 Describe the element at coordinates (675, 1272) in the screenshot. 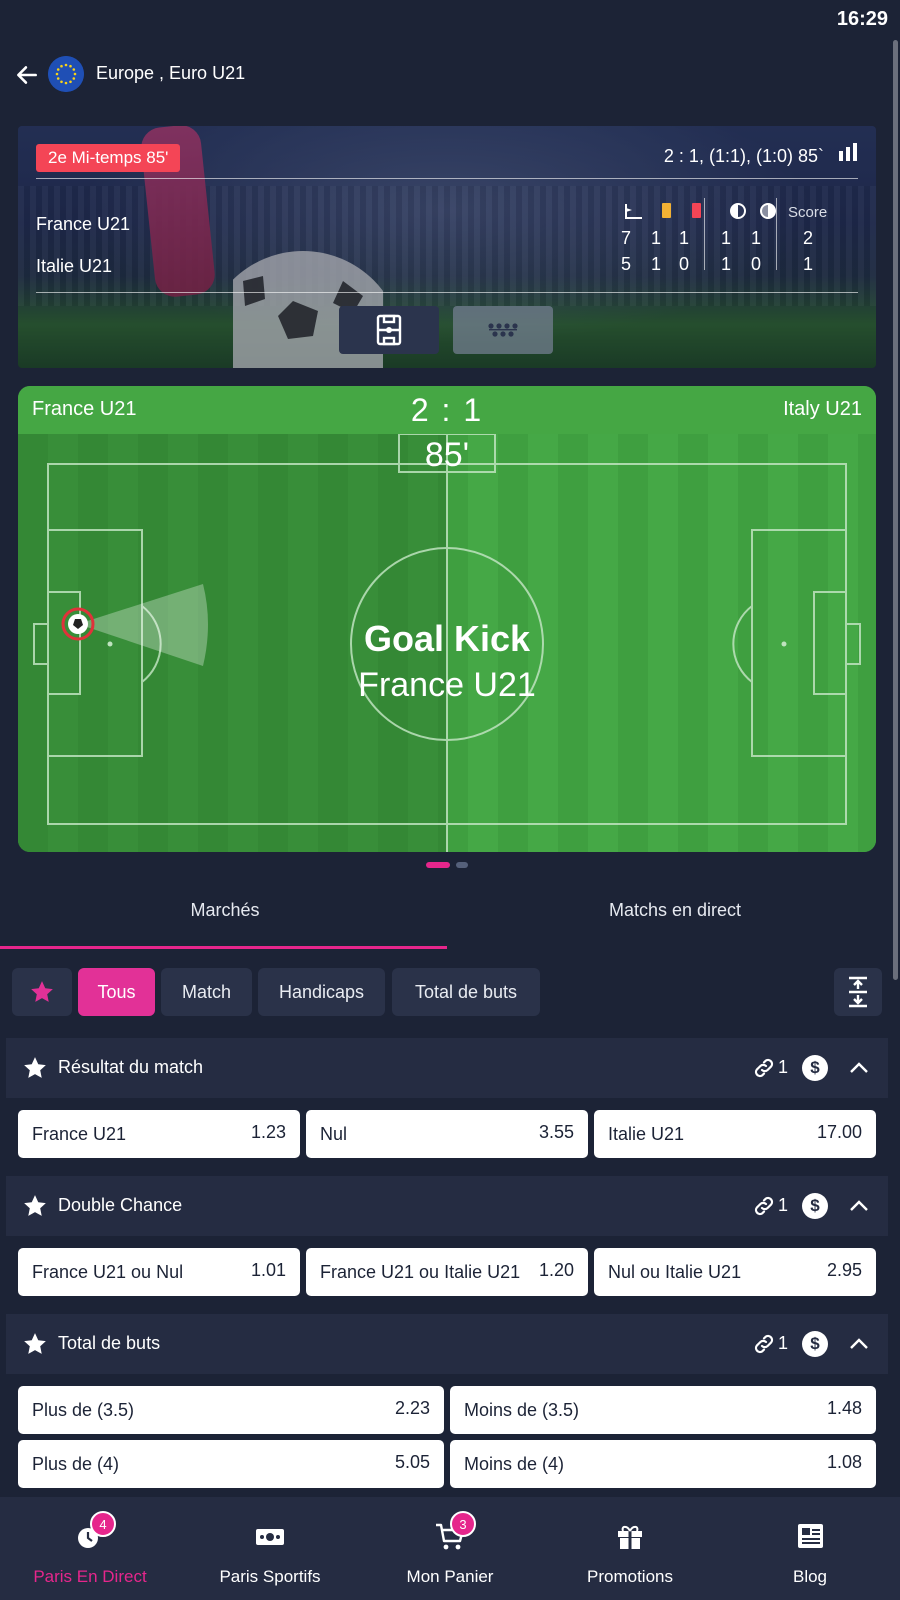

I see `odd-label: Nul ou Italie U21` at that location.